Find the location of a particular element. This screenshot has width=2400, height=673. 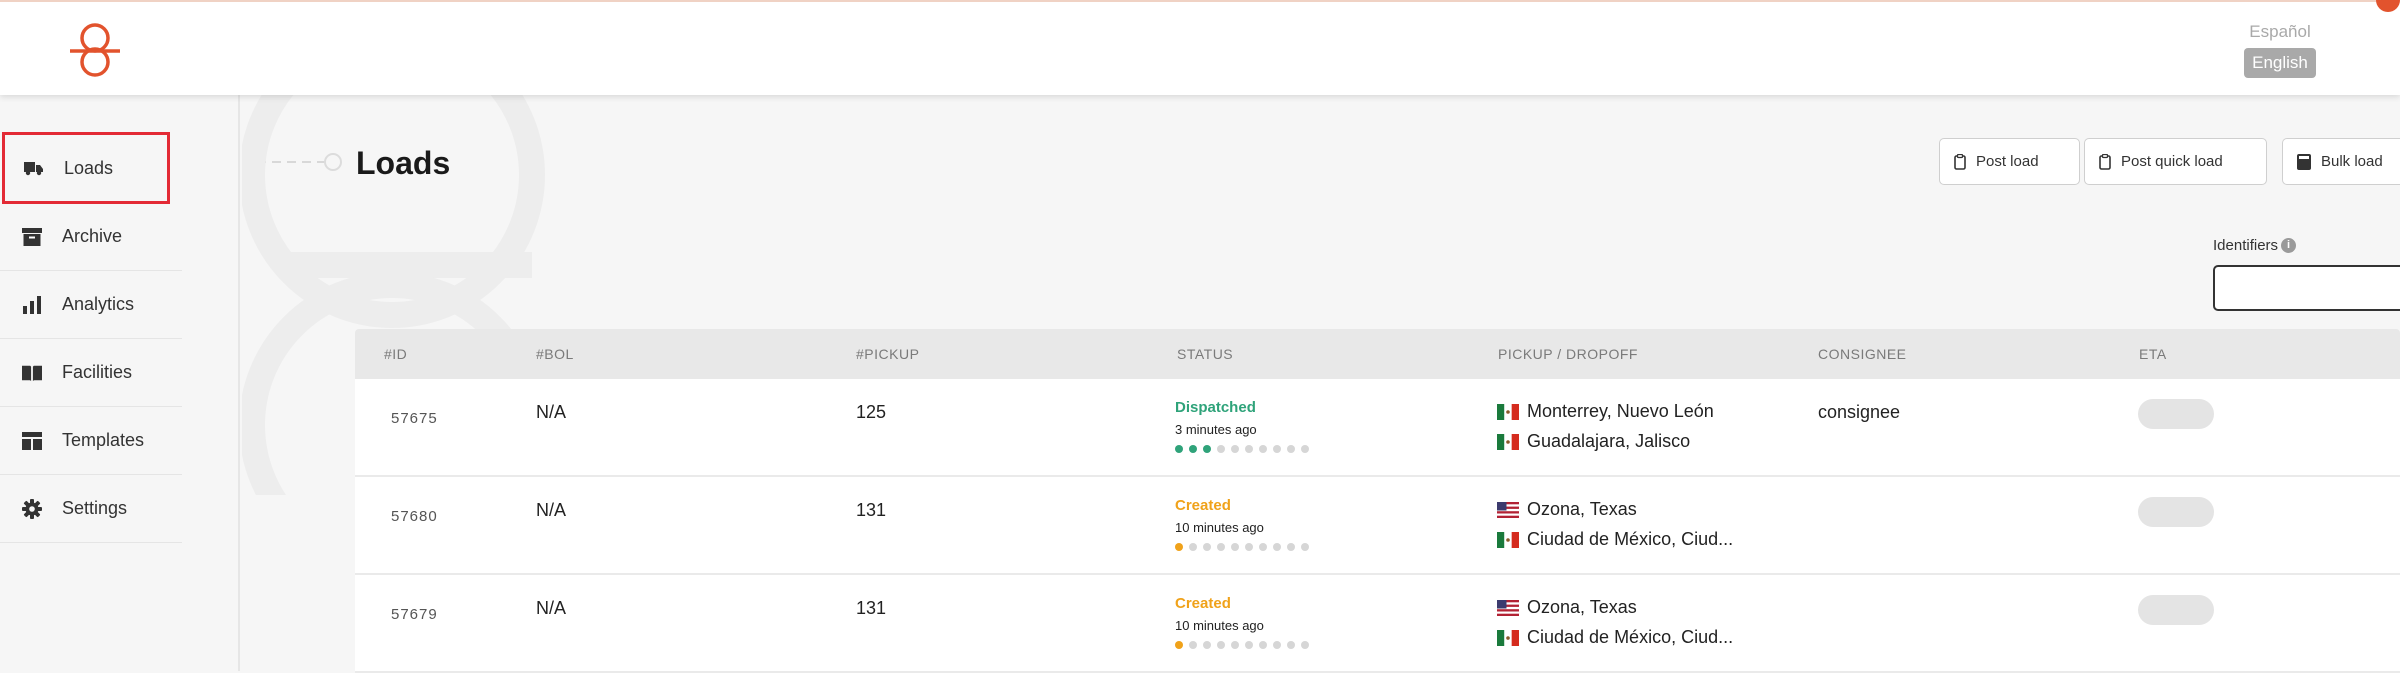

post-quick-load-button: Post quick load is located at coordinates (2175, 161).